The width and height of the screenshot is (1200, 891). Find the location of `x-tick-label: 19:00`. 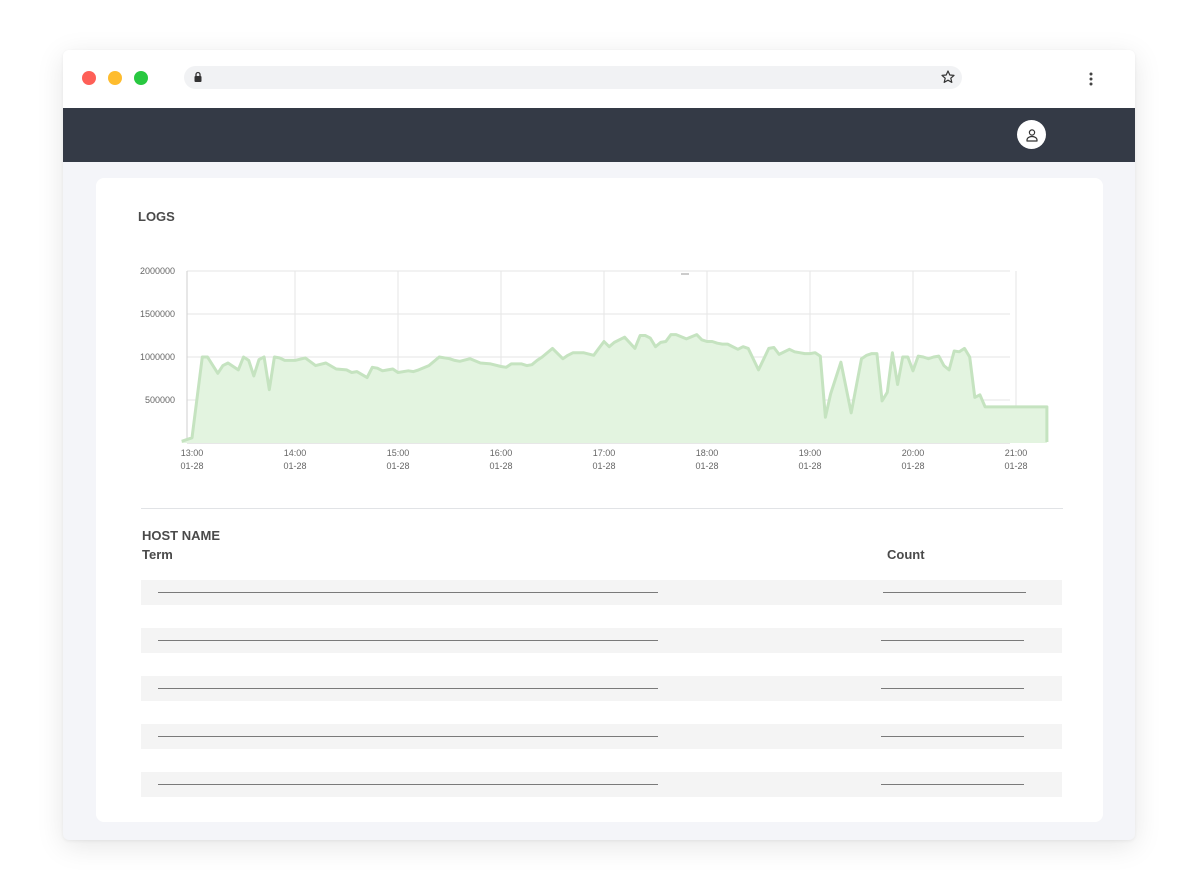

x-tick-label: 19:00 is located at coordinates (810, 453).